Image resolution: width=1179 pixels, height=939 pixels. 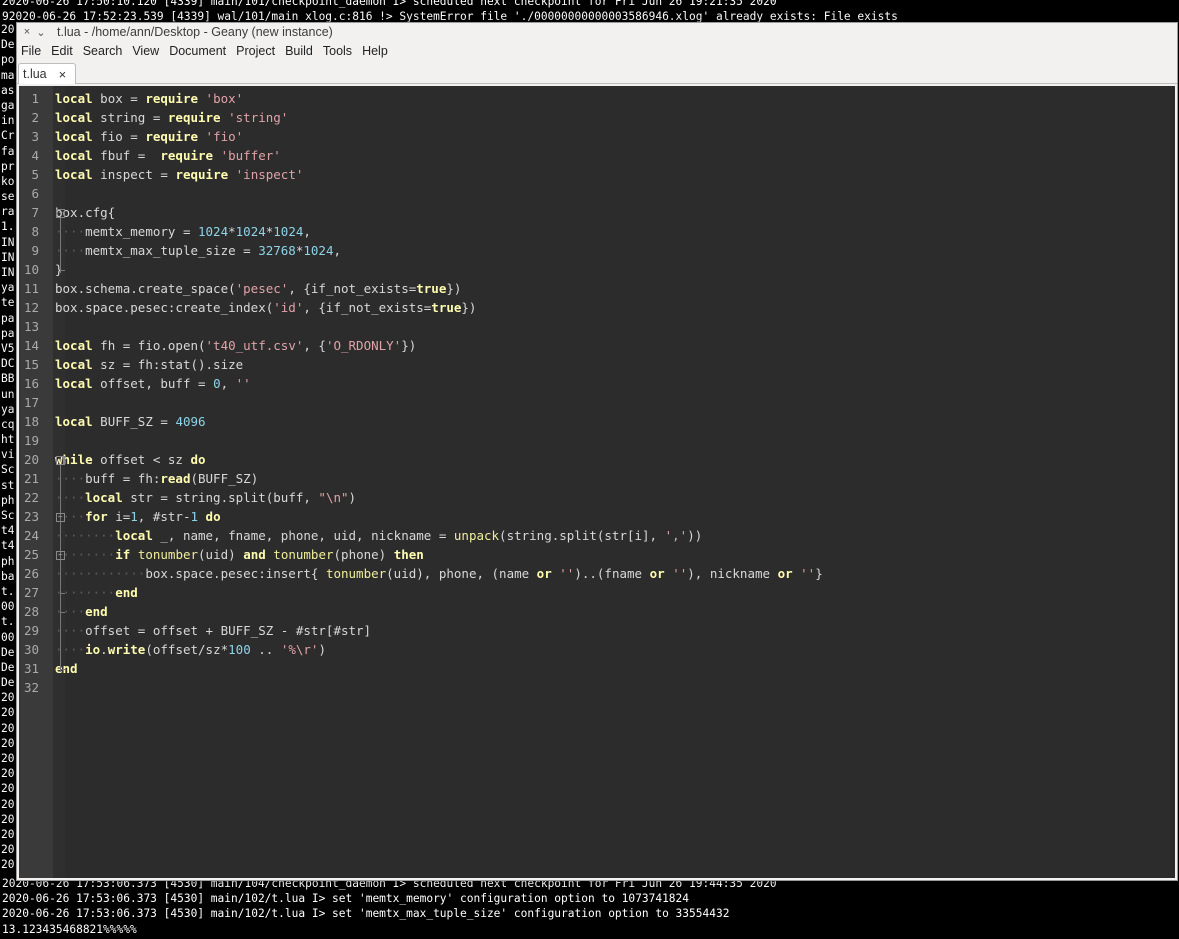 What do you see at coordinates (31, 478) in the screenshot?
I see `line-number: 21` at bounding box center [31, 478].